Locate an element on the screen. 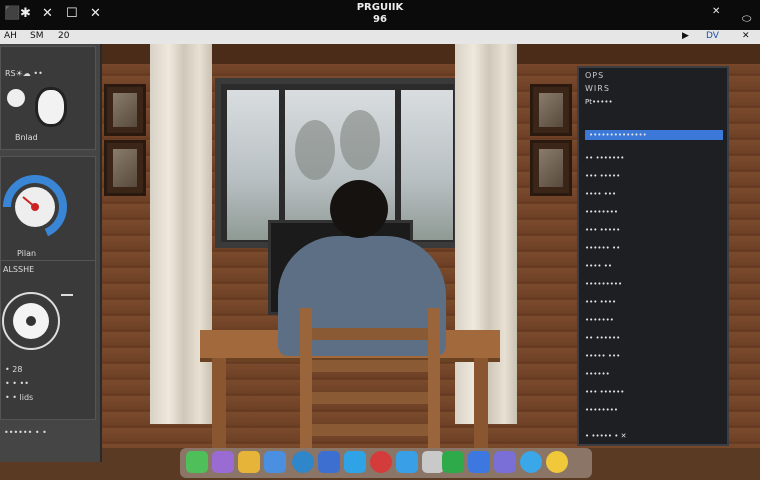  top-menubar: ⬛ ✱ ✕ ☐ ✕ PRGUIIK 96 ✕ ⬭ is located at coordinates (380, 15).